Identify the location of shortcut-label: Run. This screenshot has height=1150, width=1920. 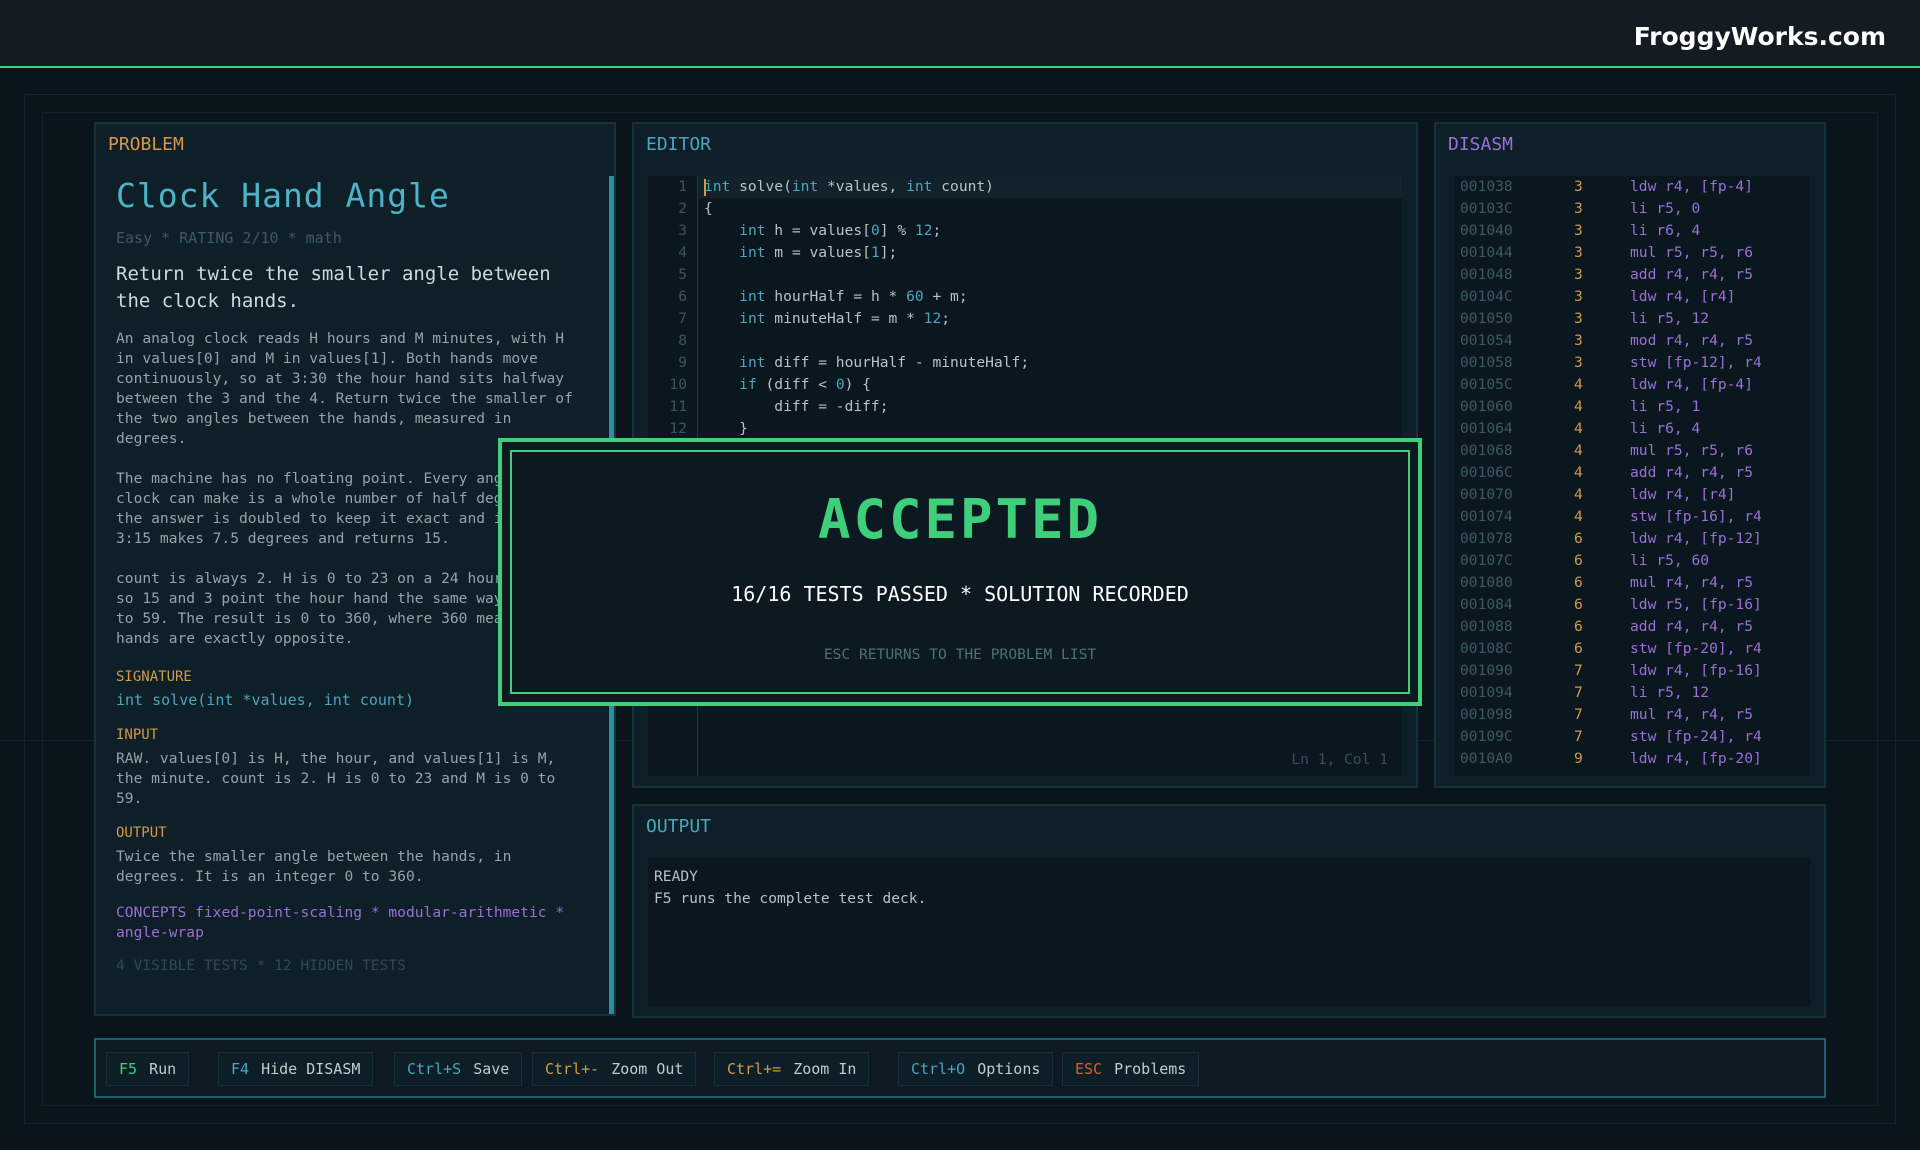
(163, 1069).